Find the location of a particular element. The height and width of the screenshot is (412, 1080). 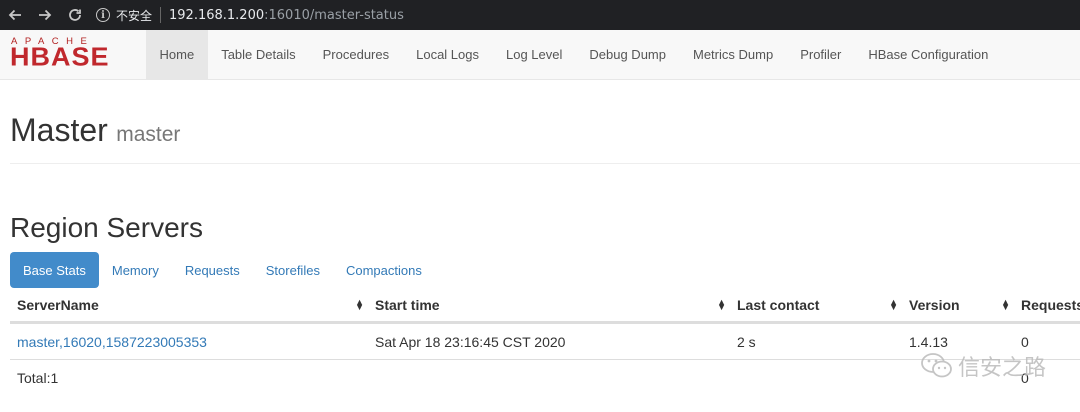

column-header-requests: Requests is located at coordinates (1047, 304).